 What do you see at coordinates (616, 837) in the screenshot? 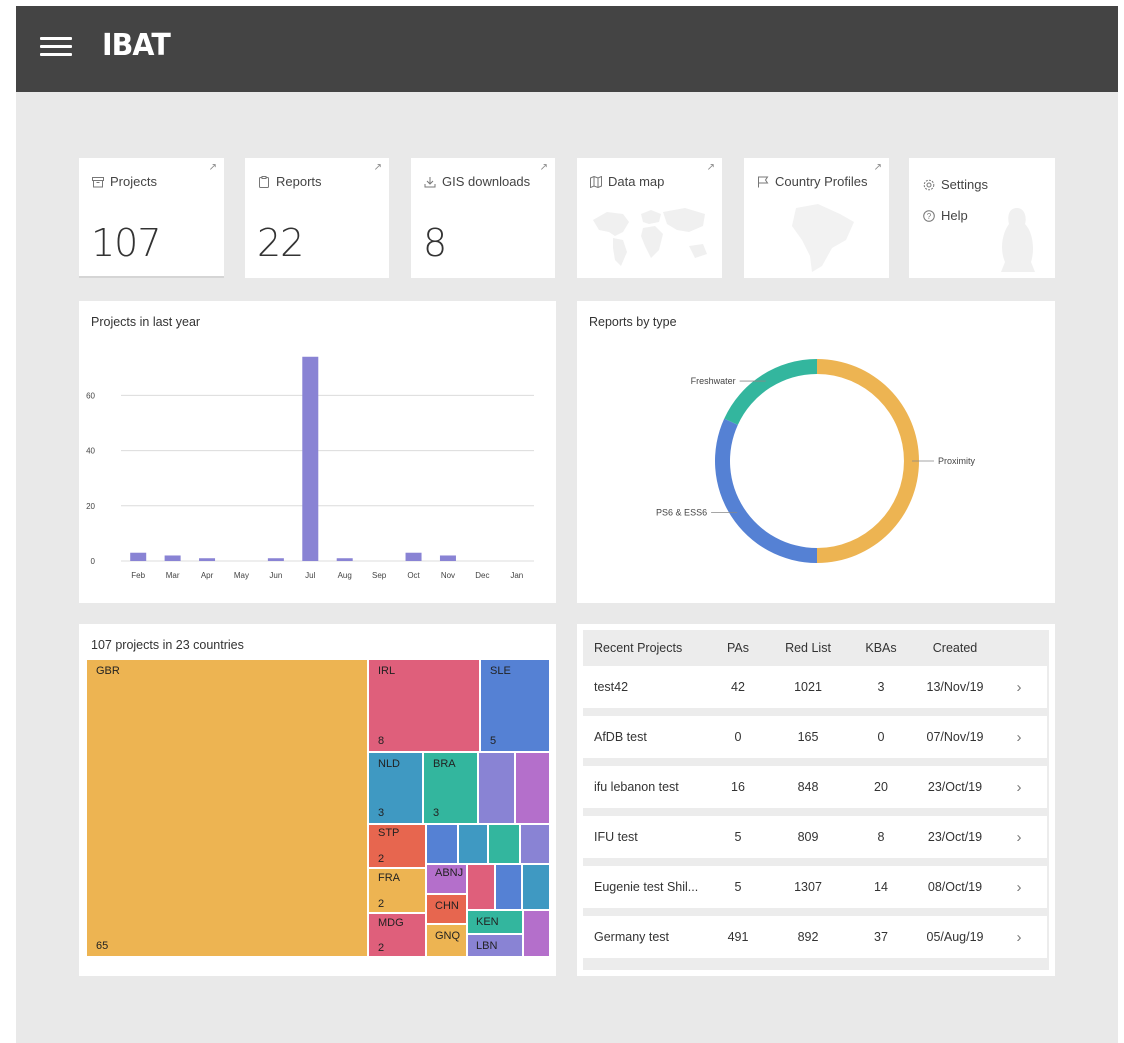
I see `project-name-cell: IFU test` at bounding box center [616, 837].